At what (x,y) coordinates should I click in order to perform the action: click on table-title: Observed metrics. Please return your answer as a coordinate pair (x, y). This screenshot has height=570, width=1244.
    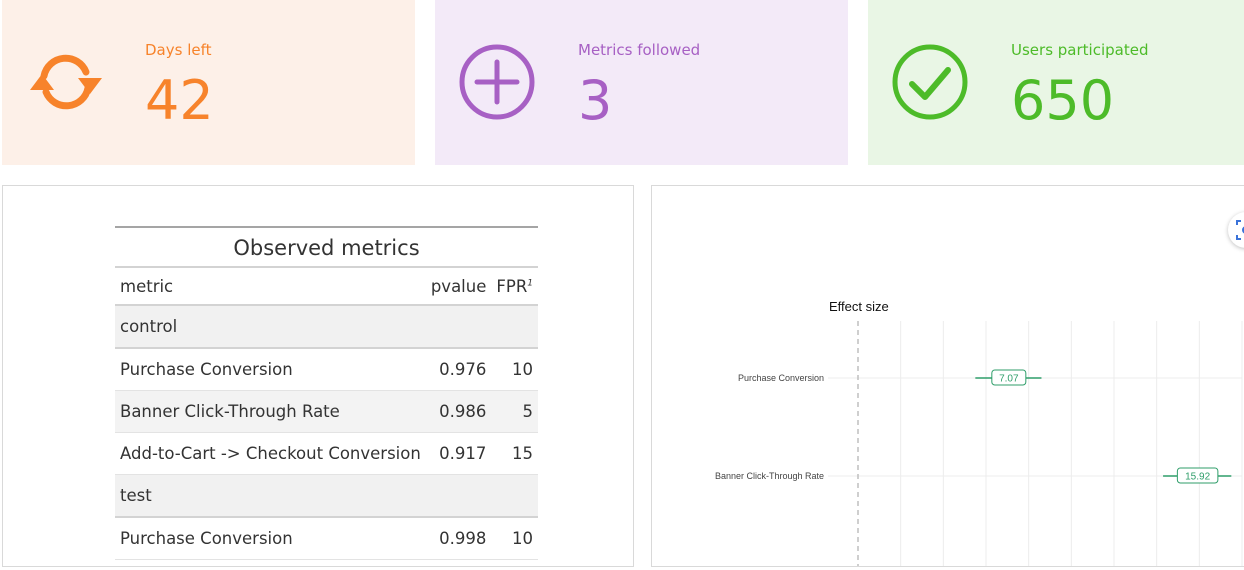
    Looking at the image, I should click on (327, 246).